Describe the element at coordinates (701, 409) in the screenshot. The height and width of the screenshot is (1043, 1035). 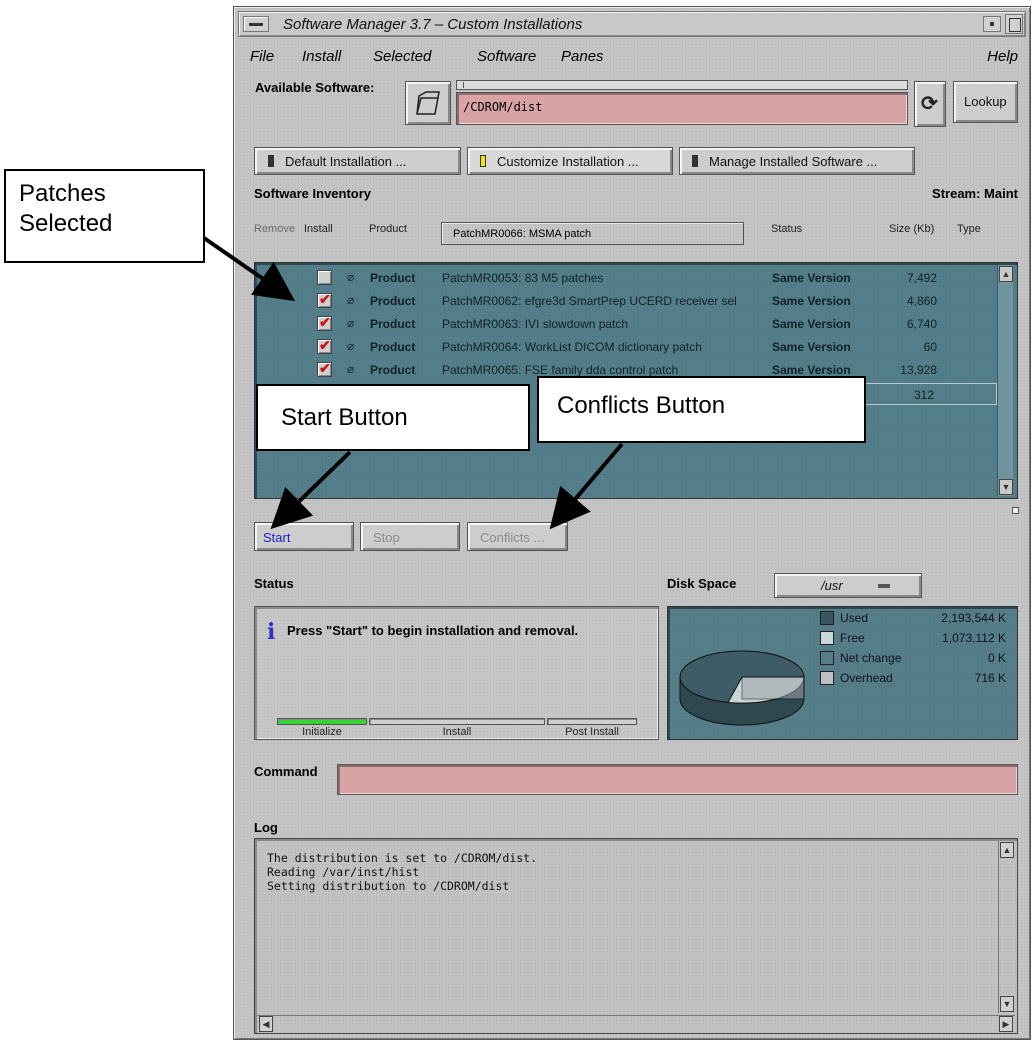
I see `conflicts-button-callout: Conflicts Button` at that location.